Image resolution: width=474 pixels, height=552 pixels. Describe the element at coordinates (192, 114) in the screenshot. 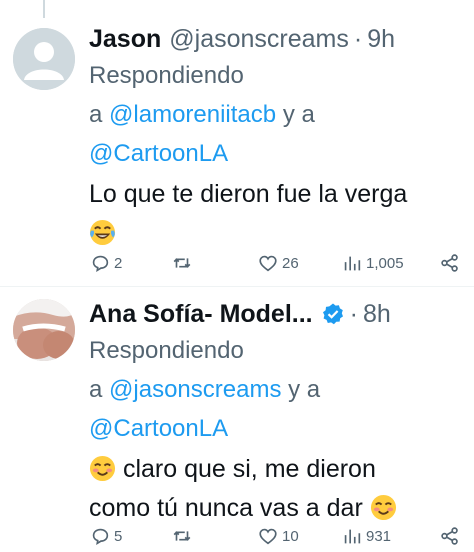

I see `mention-link: @lamoreniitacb` at that location.